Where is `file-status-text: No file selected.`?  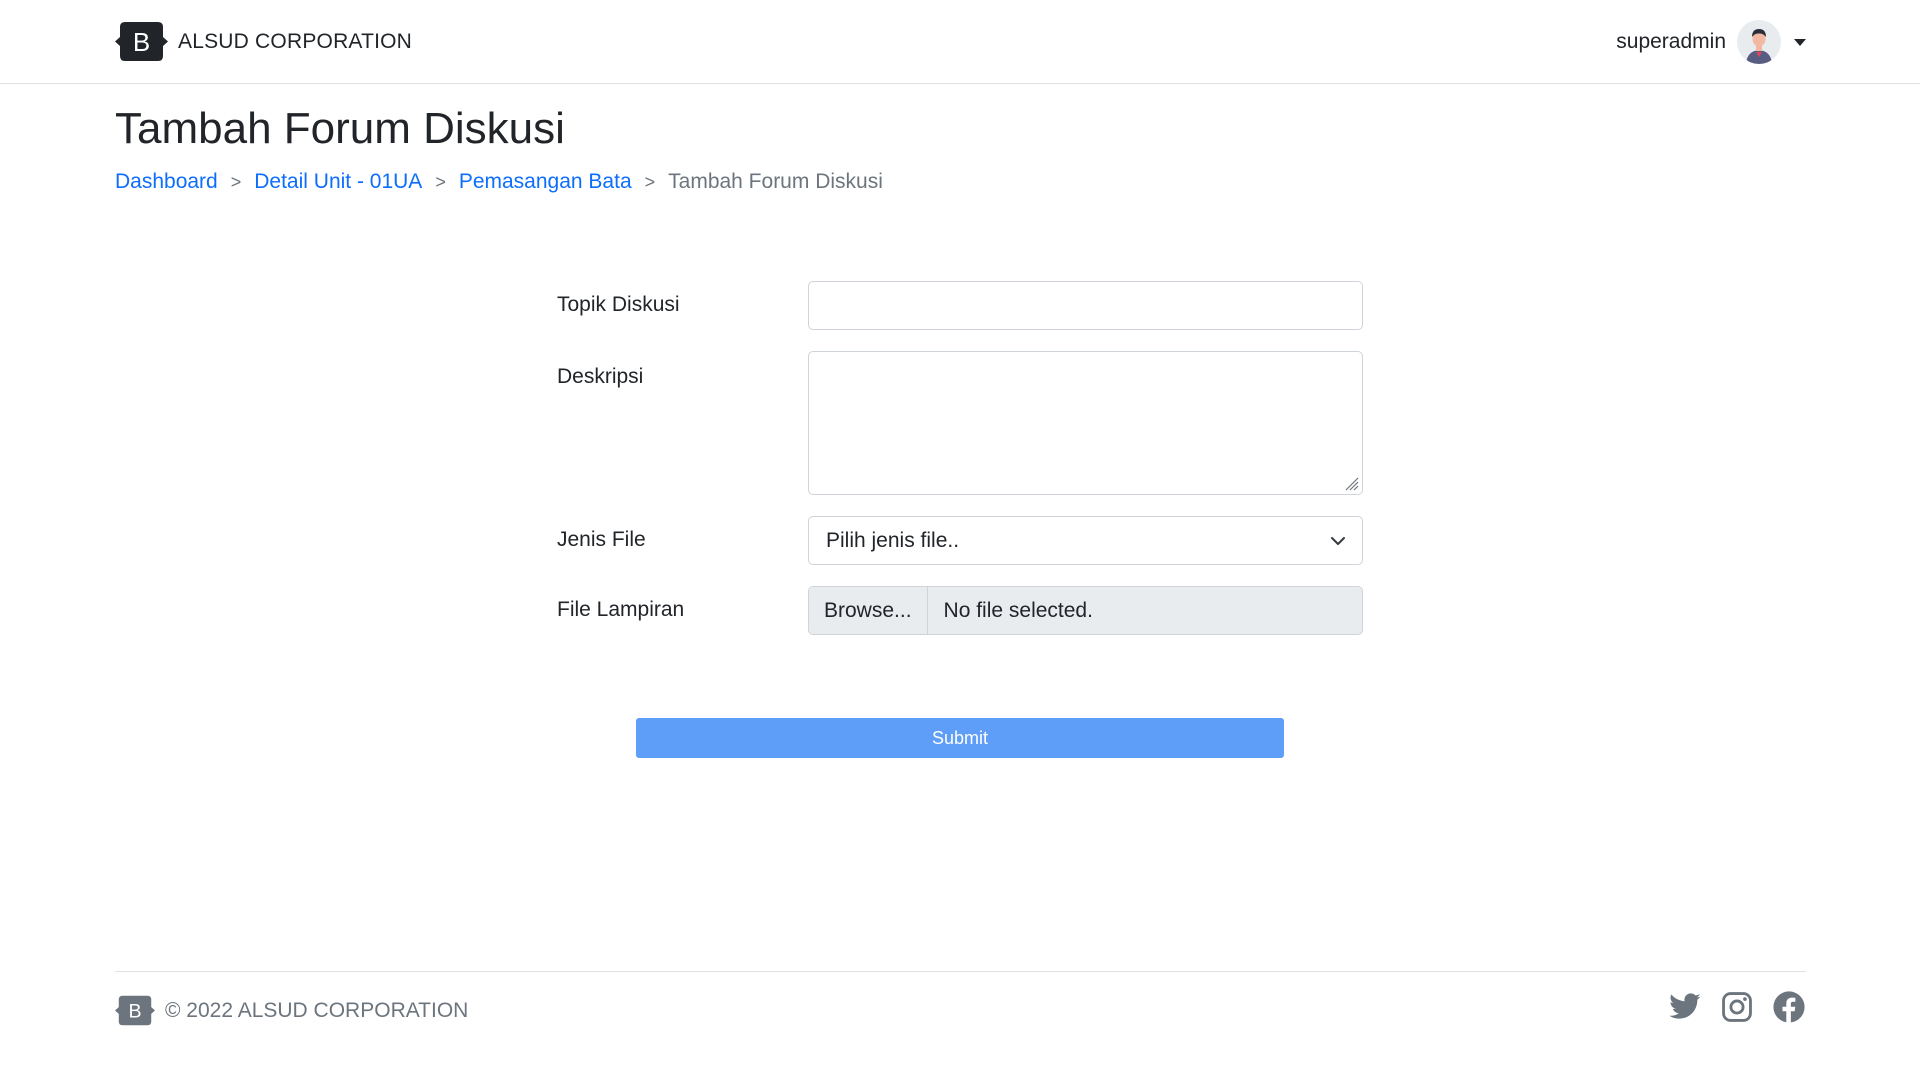 file-status-text: No file selected. is located at coordinates (1018, 610).